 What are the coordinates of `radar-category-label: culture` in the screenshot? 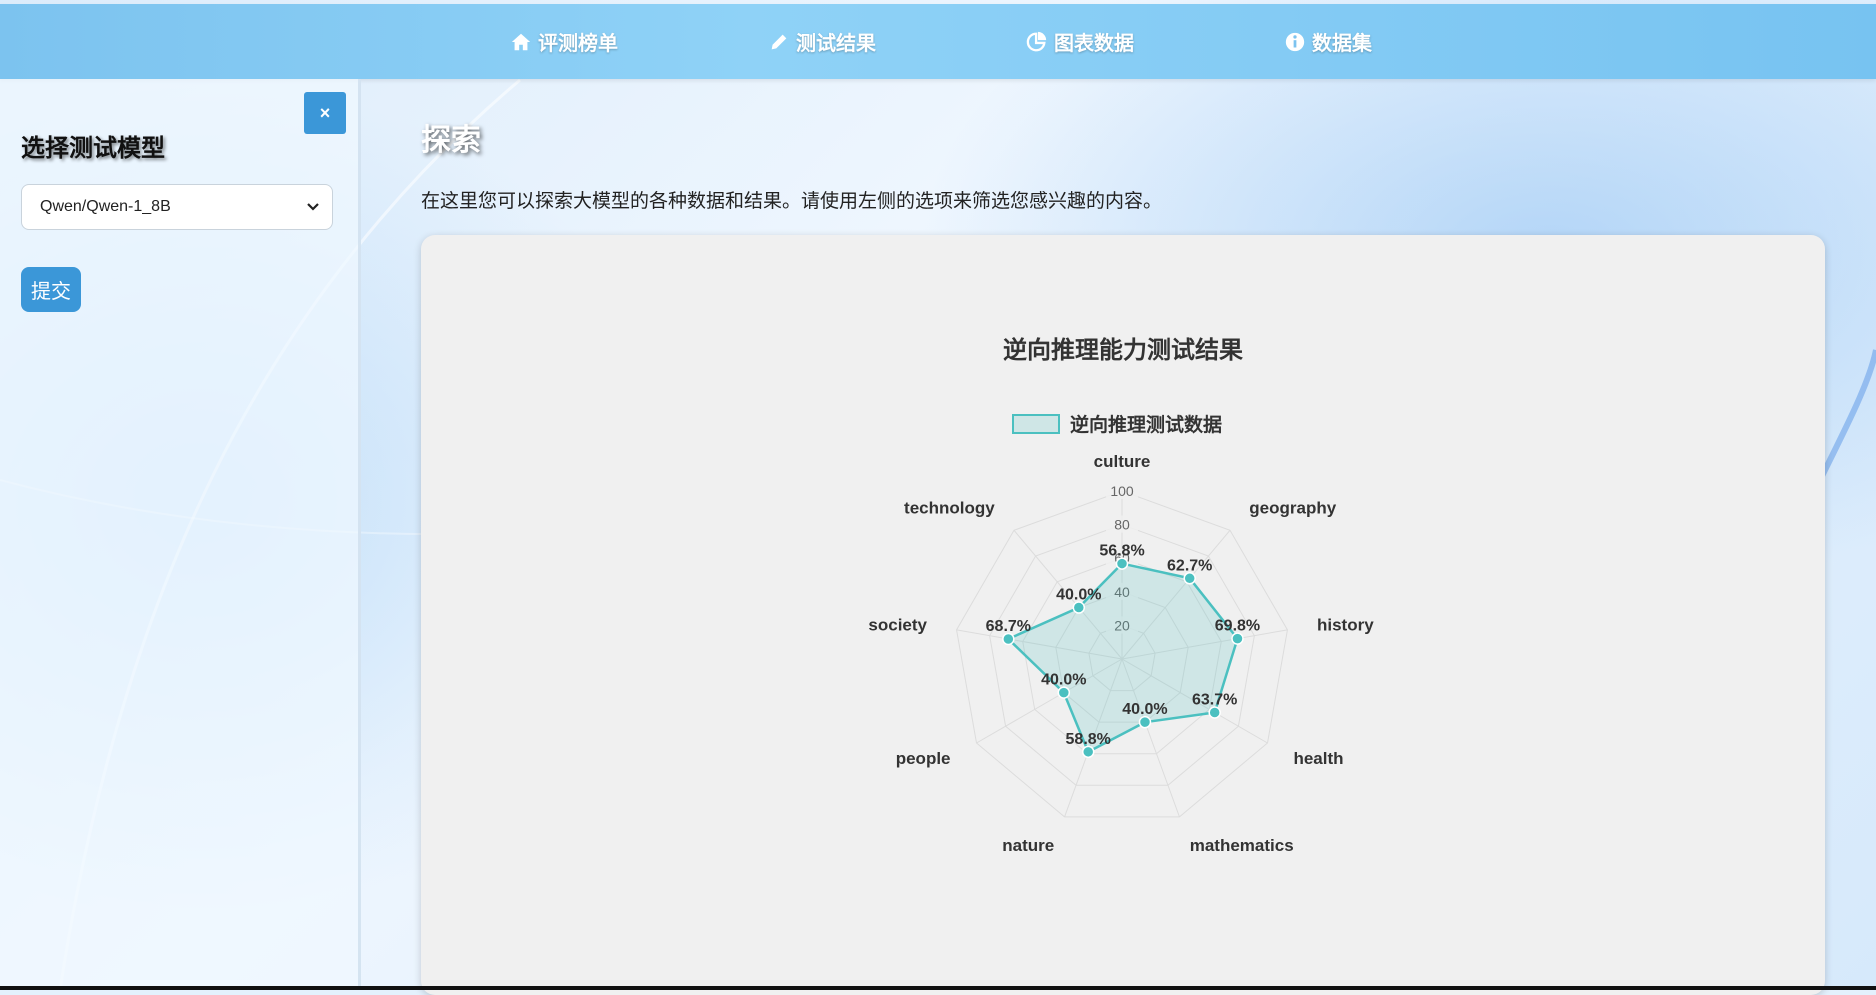 It's located at (1122, 461).